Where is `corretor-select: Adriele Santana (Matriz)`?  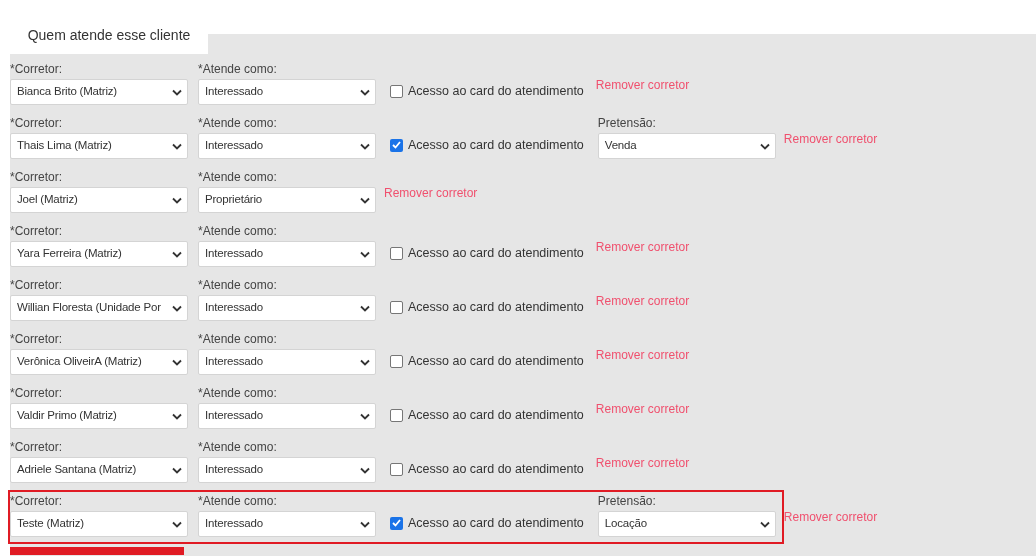
corretor-select: Adriele Santana (Matriz) is located at coordinates (99, 470).